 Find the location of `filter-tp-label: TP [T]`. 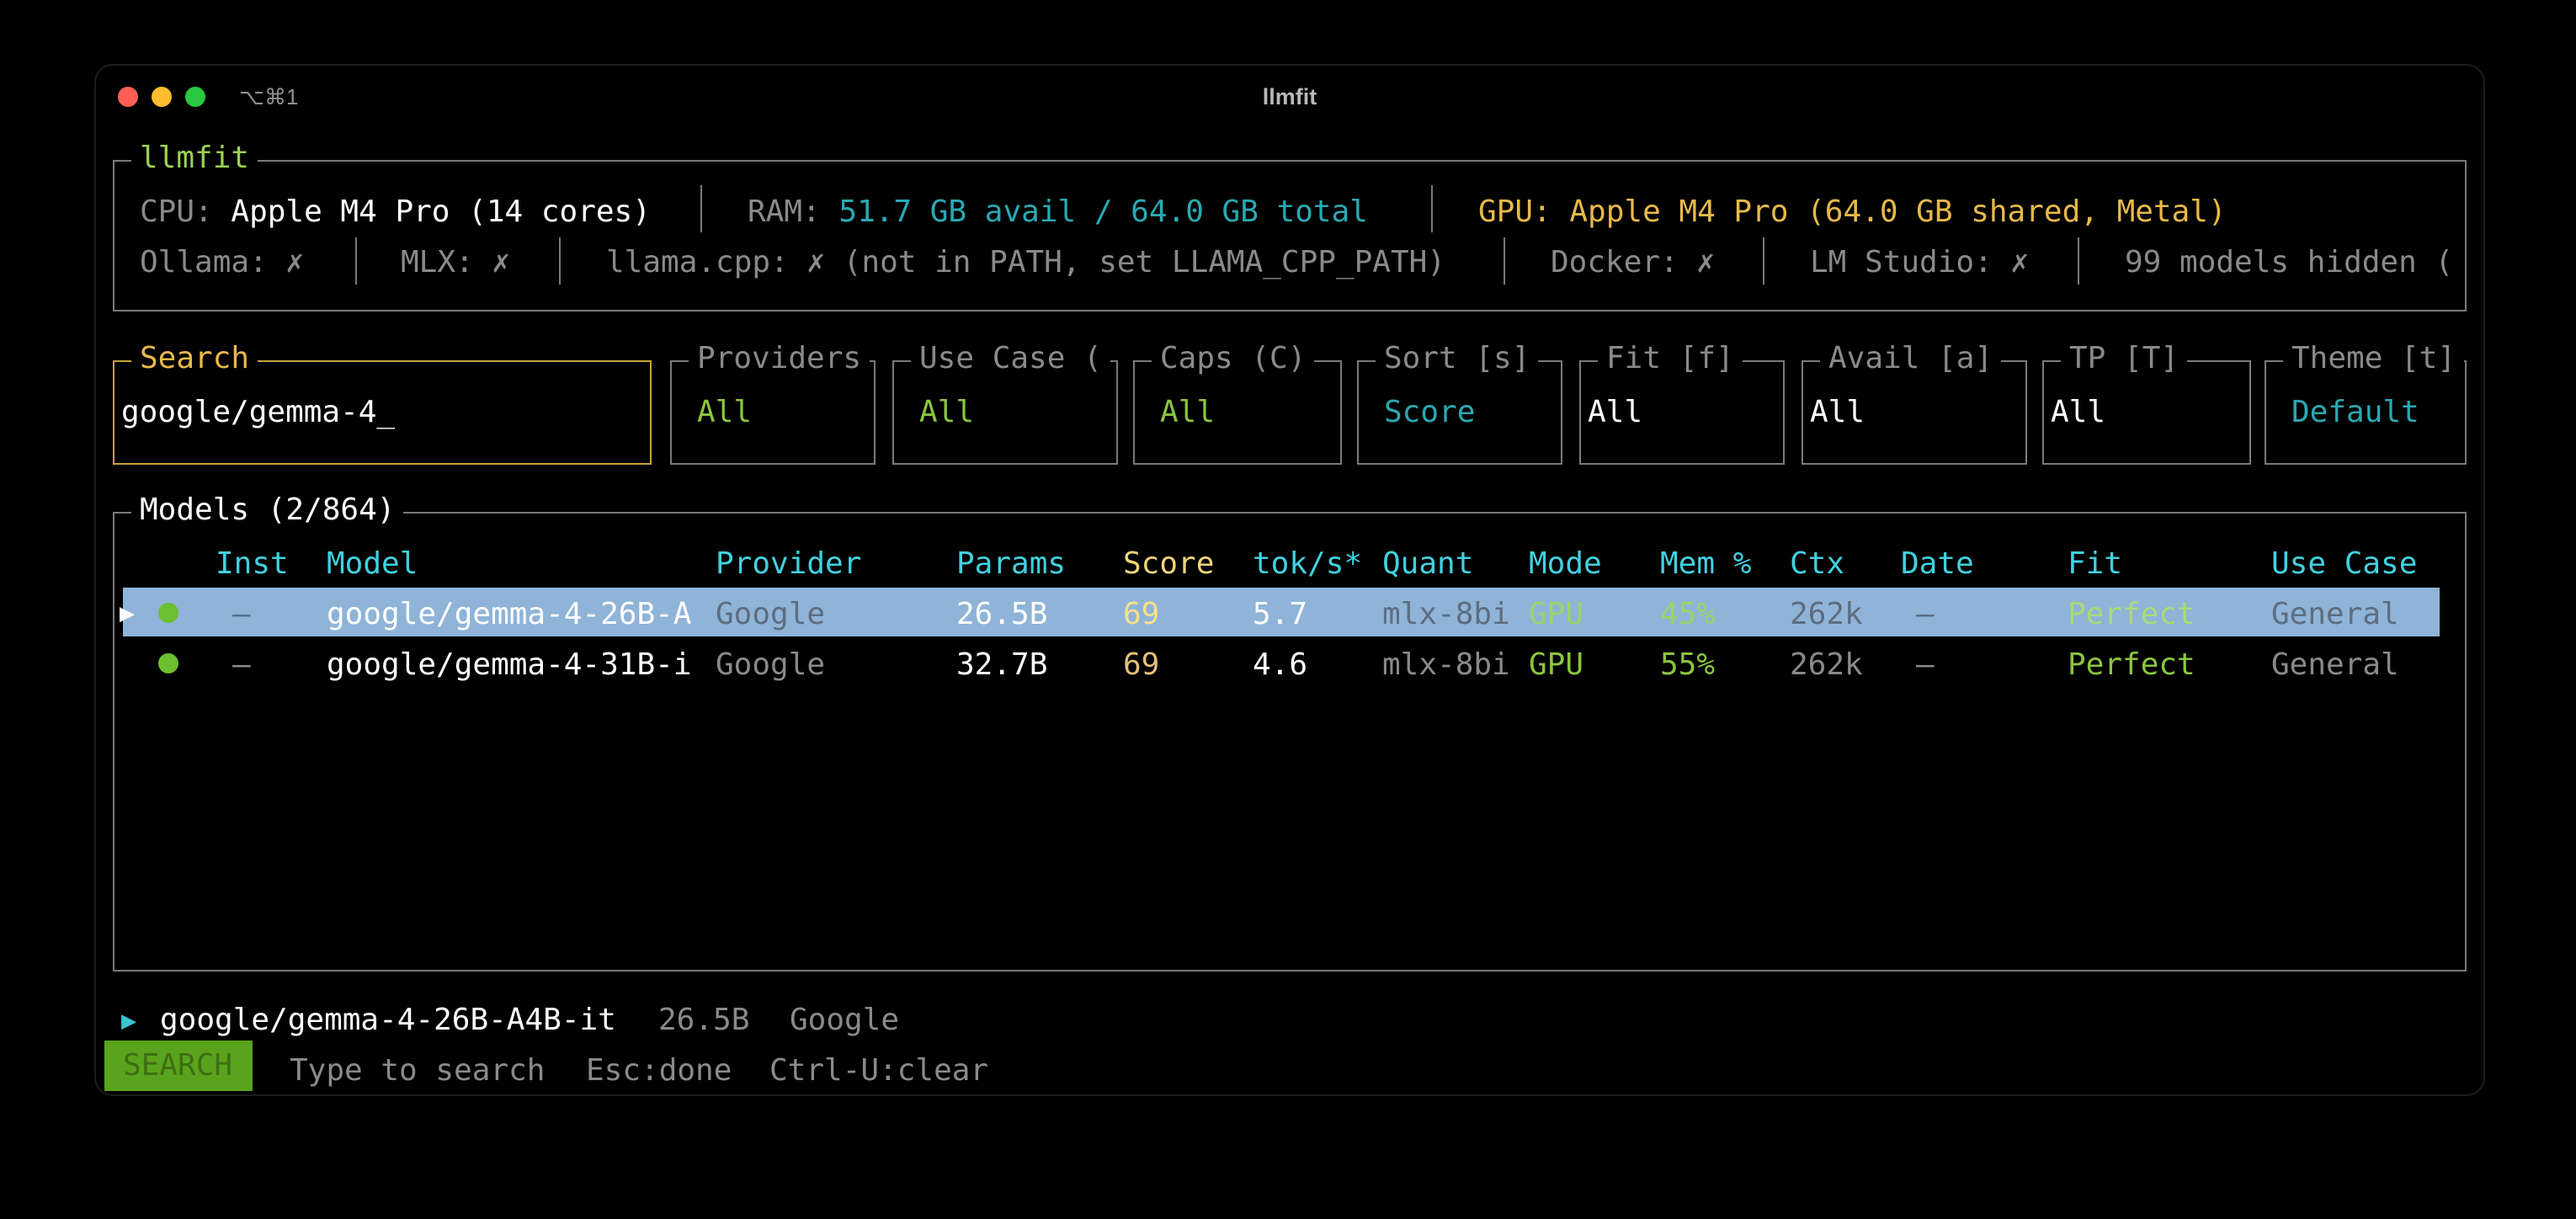

filter-tp-label: TP [T] is located at coordinates (2125, 358).